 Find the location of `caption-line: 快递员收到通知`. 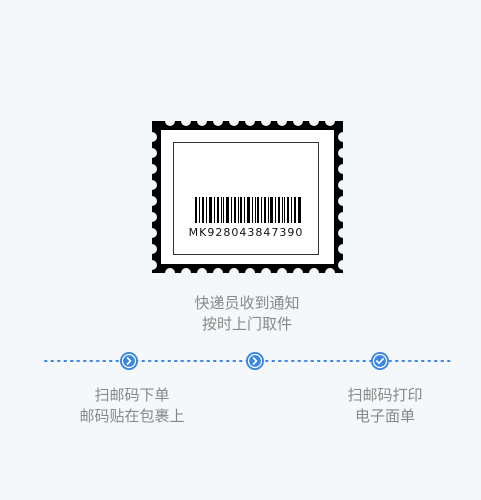

caption-line: 快递员收到通知 is located at coordinates (247, 303).